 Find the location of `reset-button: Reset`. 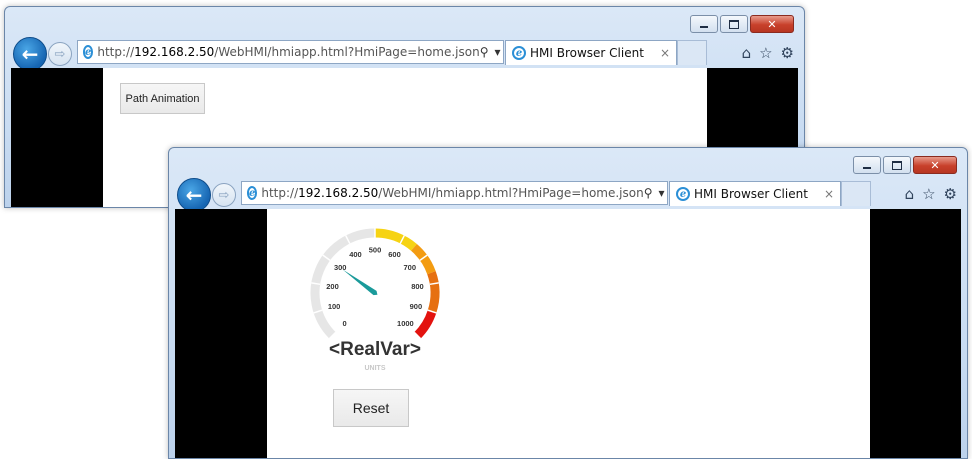

reset-button: Reset is located at coordinates (371, 408).